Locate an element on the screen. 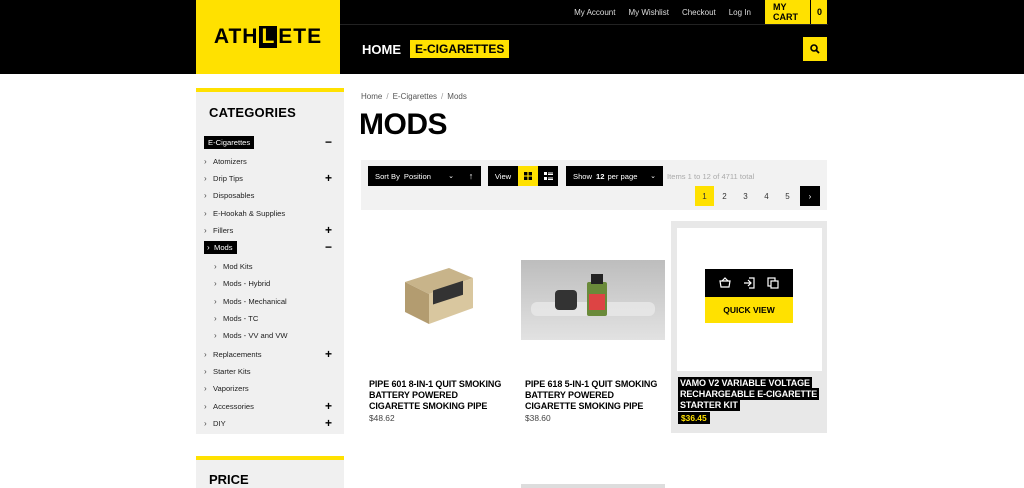 This screenshot has width=1024, height=488. category-label: Mods - VV and VW is located at coordinates (255, 335).